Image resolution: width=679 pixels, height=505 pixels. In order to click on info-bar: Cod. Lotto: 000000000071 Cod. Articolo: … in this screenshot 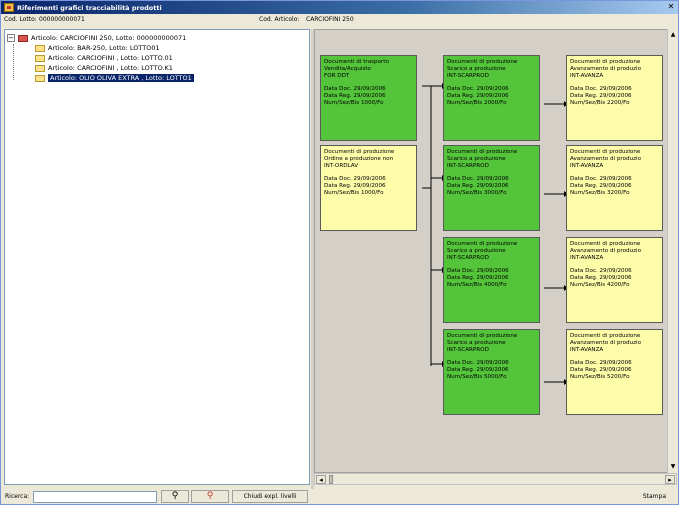, I will do `click(339, 20)`.